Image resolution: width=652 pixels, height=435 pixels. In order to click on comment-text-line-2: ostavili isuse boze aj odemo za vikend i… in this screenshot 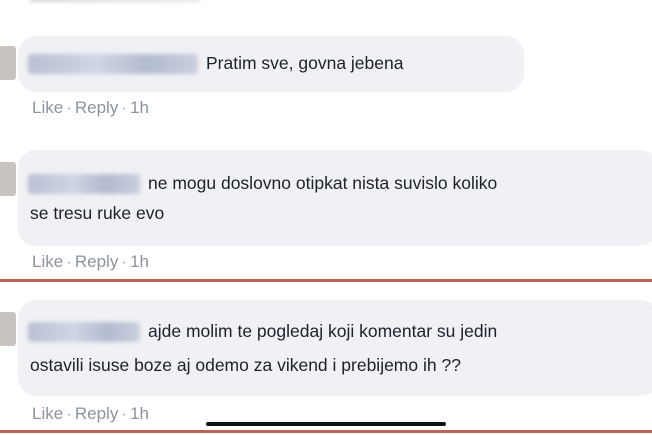, I will do `click(245, 365)`.